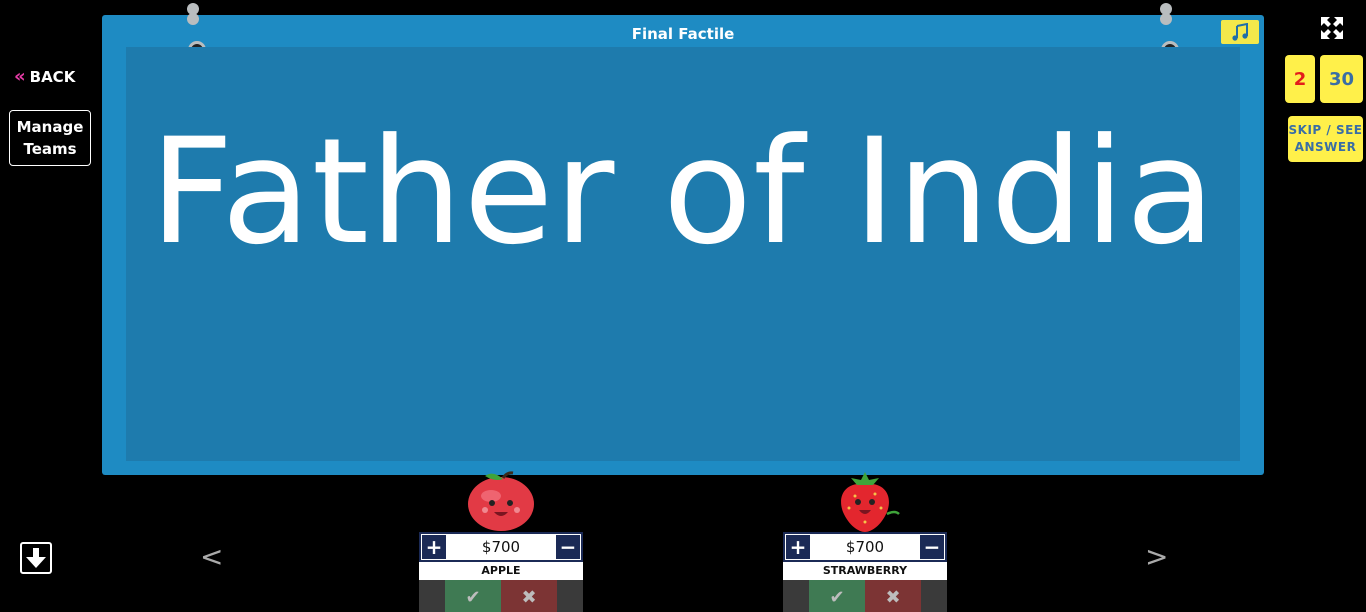  What do you see at coordinates (52, 77) in the screenshot?
I see `back-label: BACK` at bounding box center [52, 77].